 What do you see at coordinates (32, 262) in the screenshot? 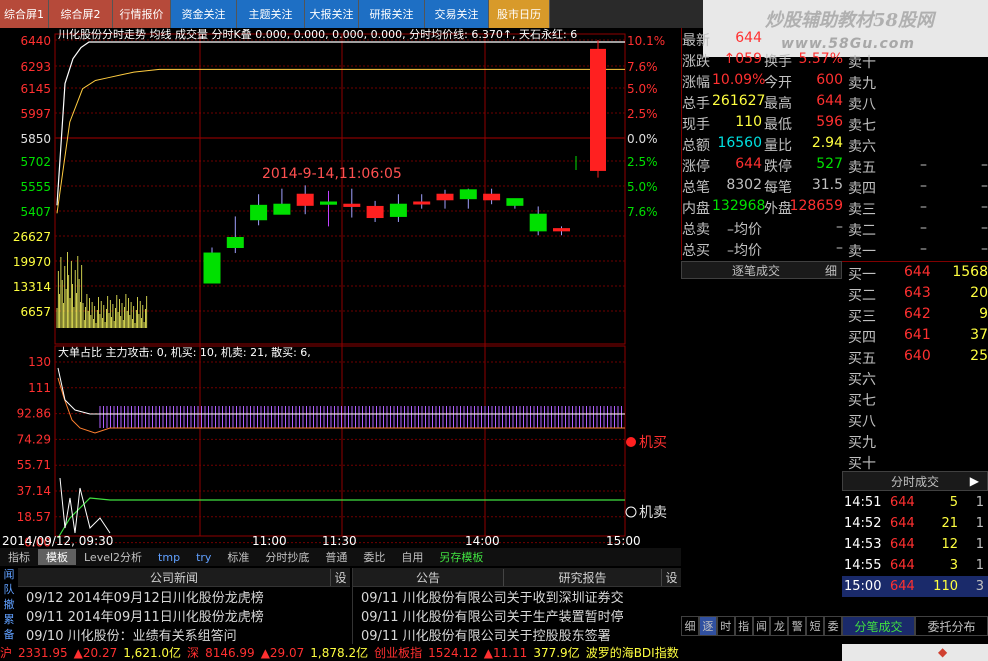
I see `volume-tick-label: 19970` at bounding box center [32, 262].